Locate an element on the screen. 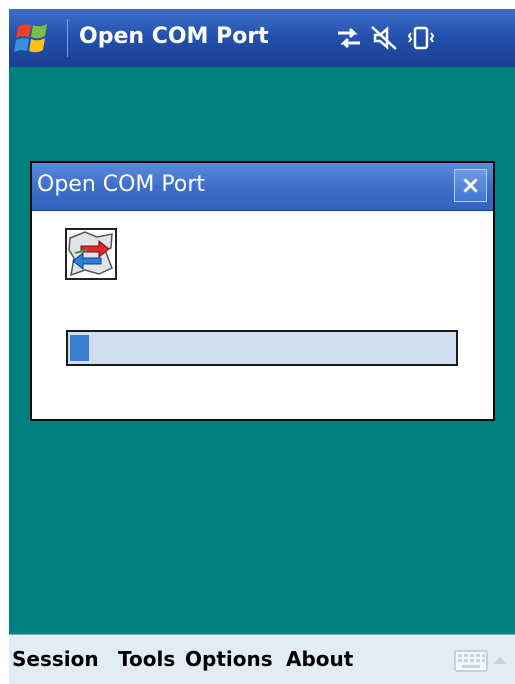 This screenshot has height=684, width=515. windows-flag-icon is located at coordinates (30, 38).